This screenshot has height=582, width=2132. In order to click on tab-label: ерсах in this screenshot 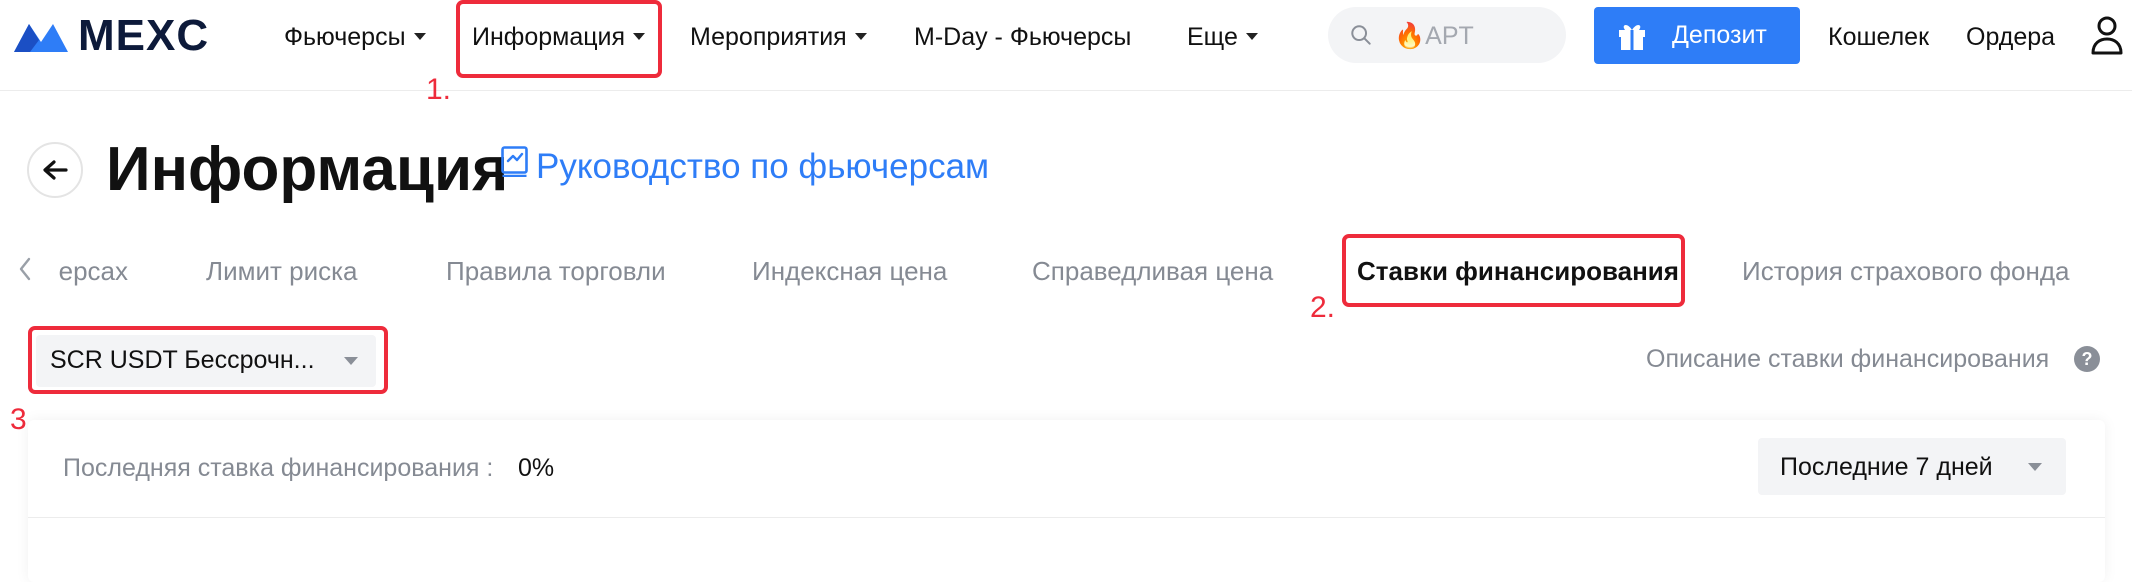, I will do `click(93, 271)`.